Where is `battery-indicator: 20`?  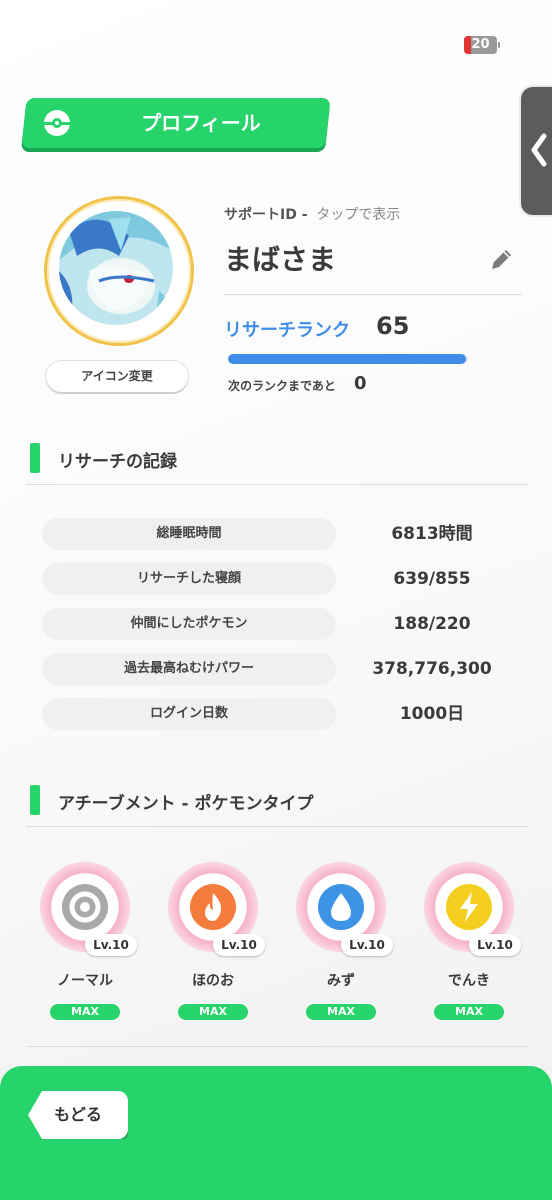
battery-indicator: 20 is located at coordinates (482, 45).